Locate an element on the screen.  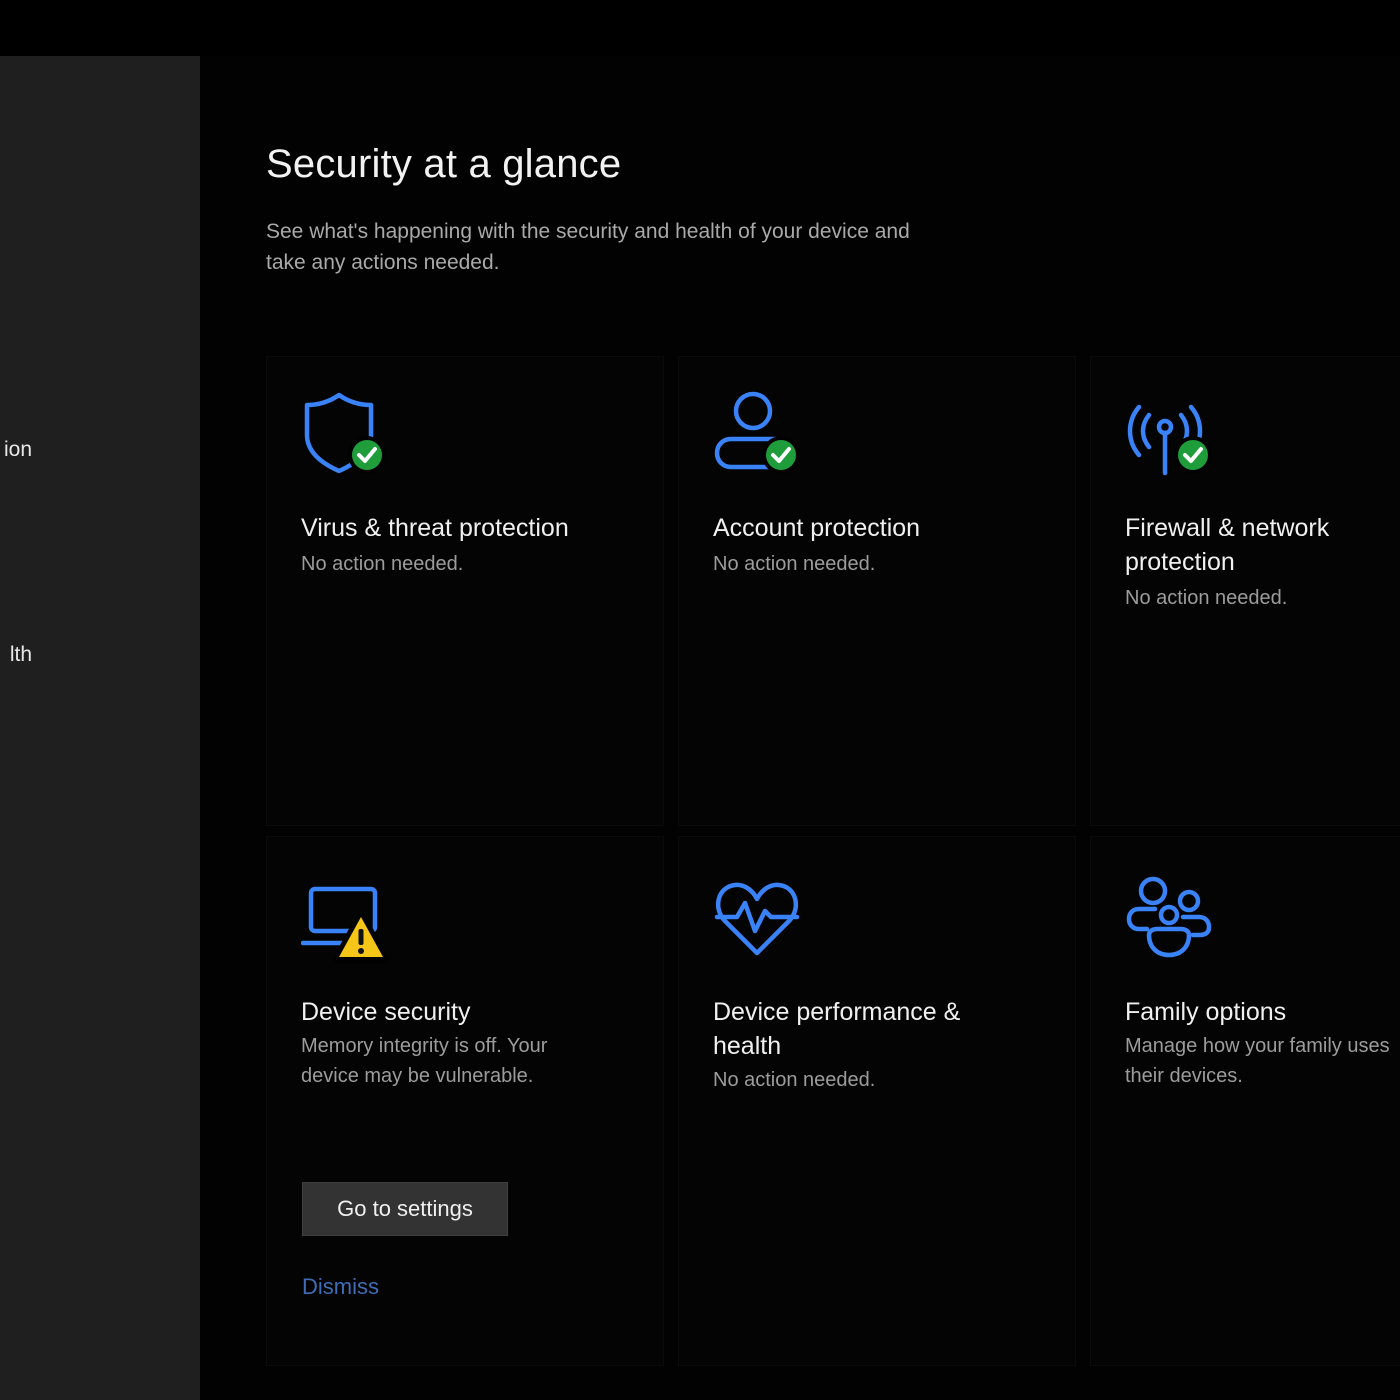
tile-title: Firewall & network protection is located at coordinates (1227, 545).